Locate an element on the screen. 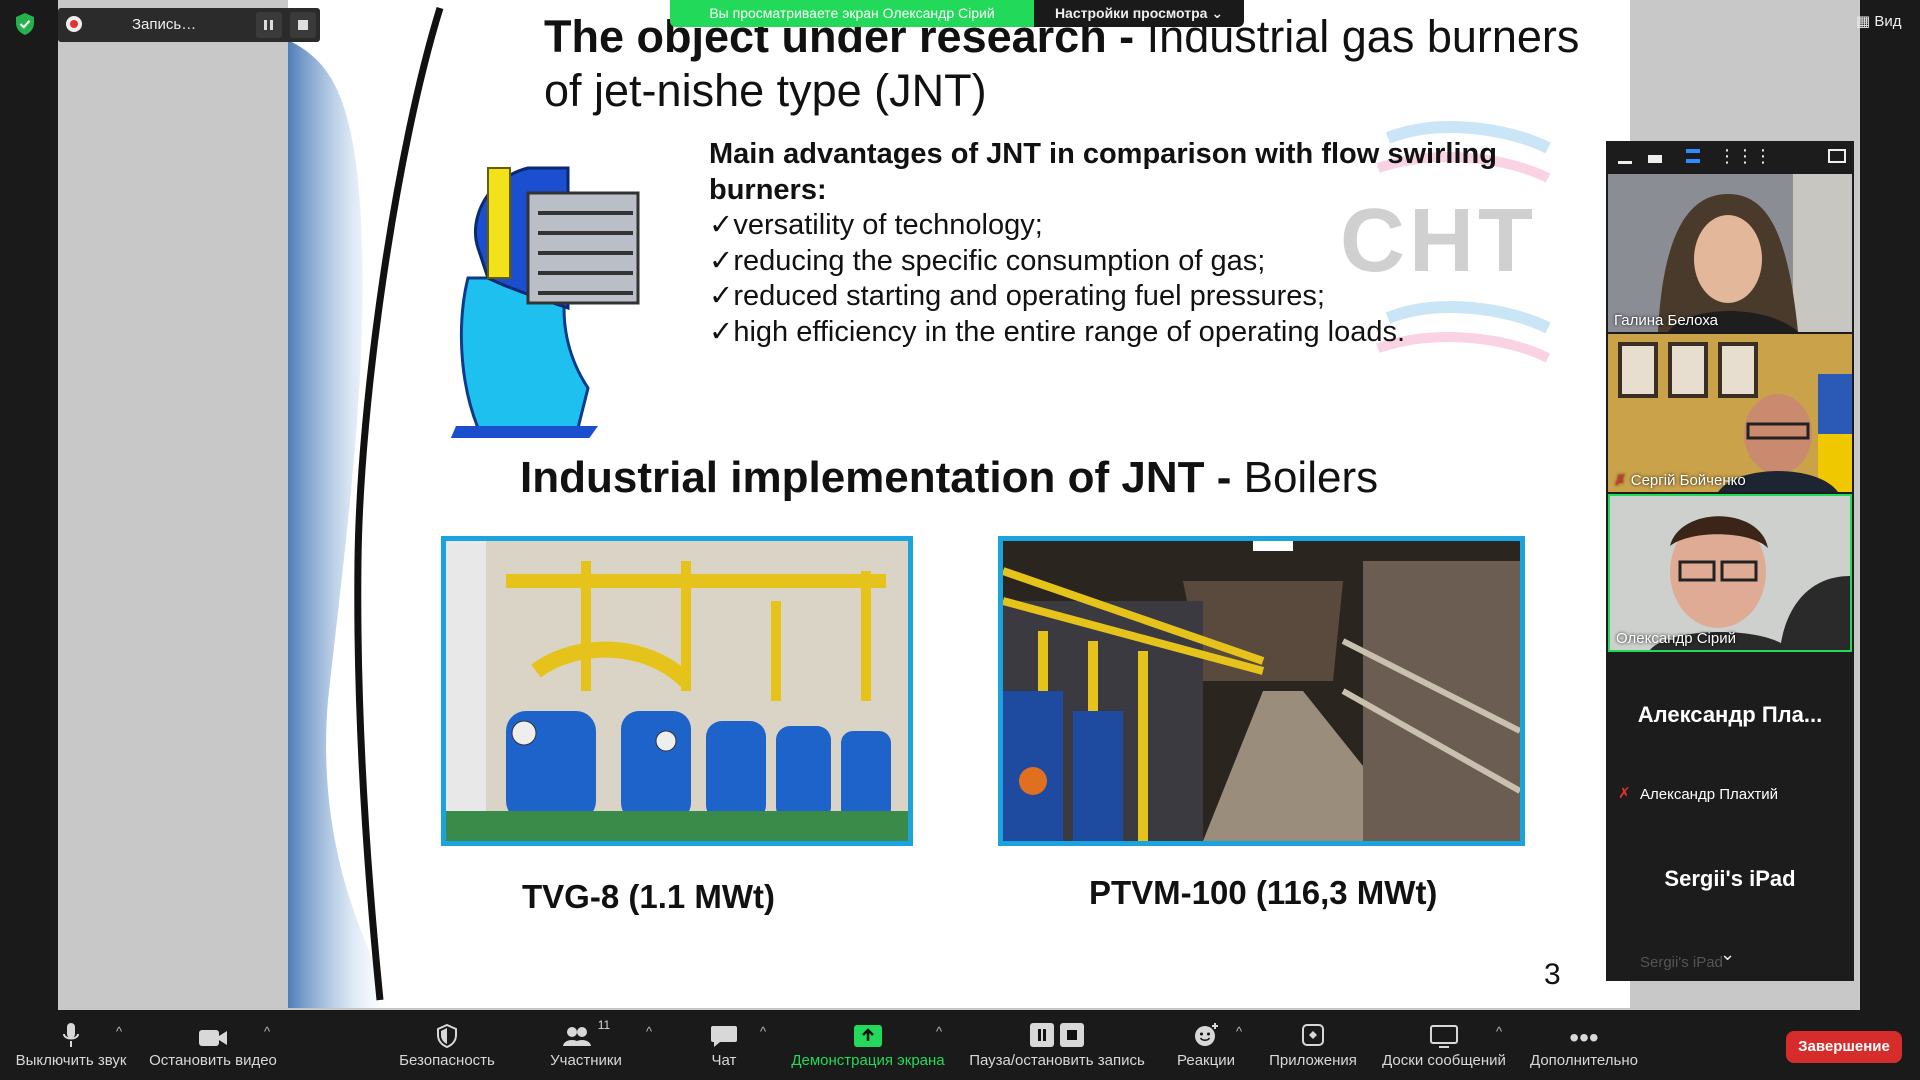 This screenshot has width=1920, height=1080. slide-decoration-swoosh is located at coordinates (366, 507).